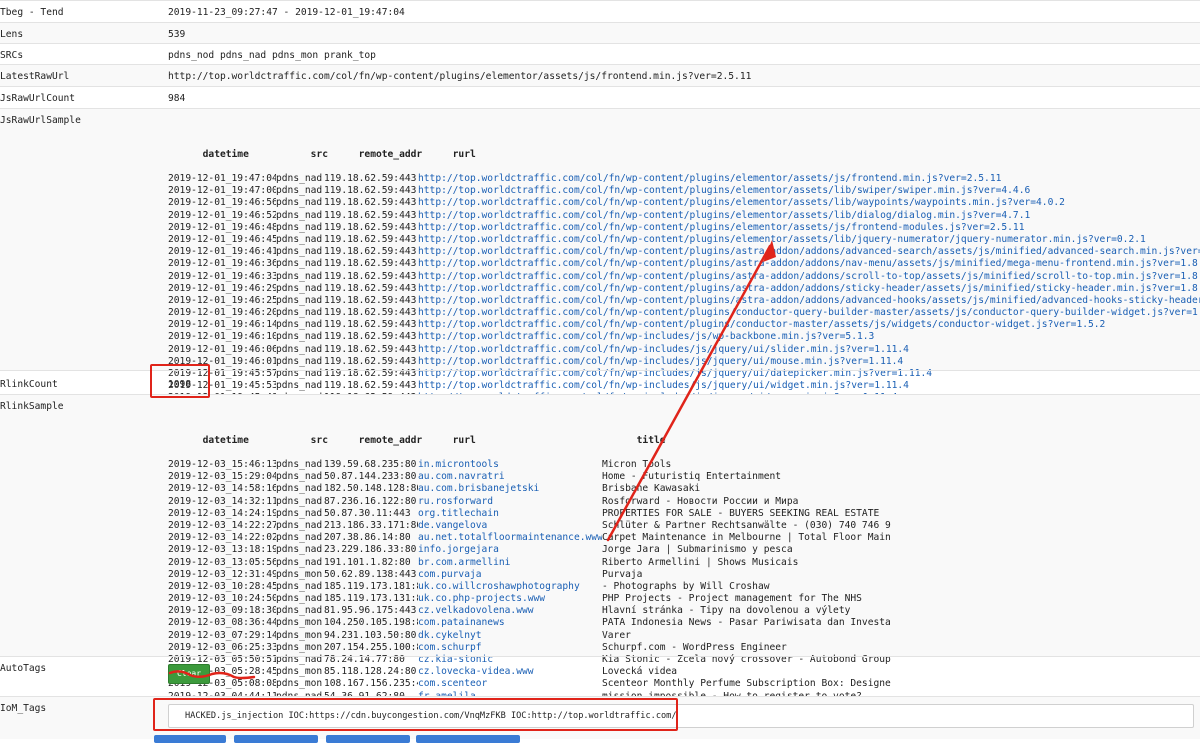 The height and width of the screenshot is (743, 1200). Describe the element at coordinates (222, 574) in the screenshot. I see `cell-datetime: 2019-12-03_12:31:49` at that location.